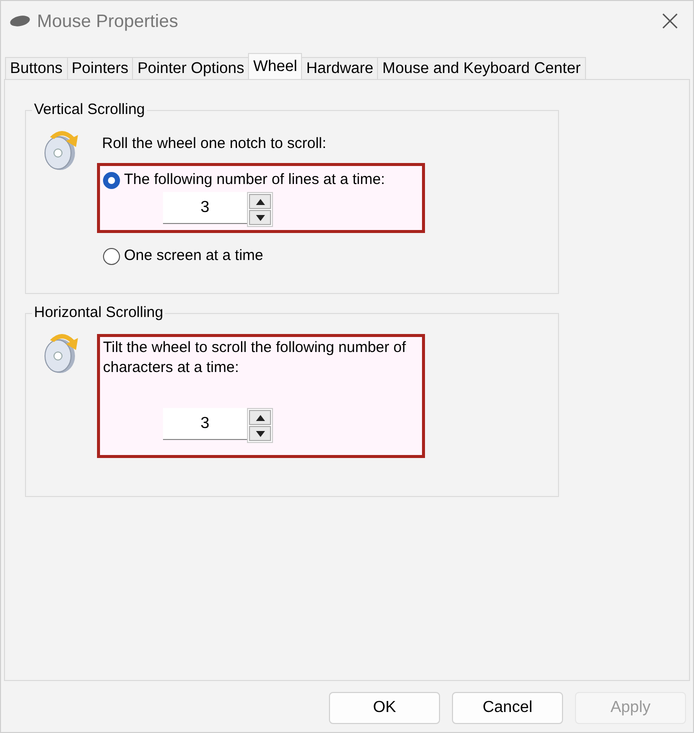 The image size is (694, 733). What do you see at coordinates (255, 358) in the screenshot?
I see `instruction-text: Tilt the wheel to scroll the following number of characters at a time:` at bounding box center [255, 358].